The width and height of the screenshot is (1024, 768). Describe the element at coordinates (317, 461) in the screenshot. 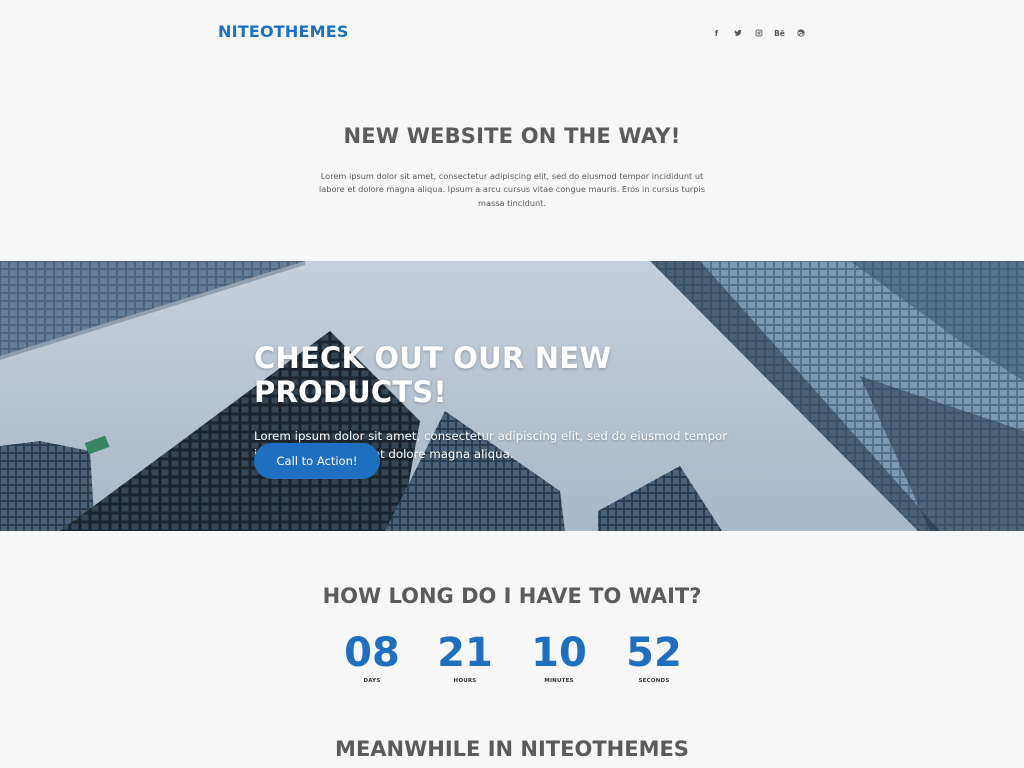

I see `call-to-action-button: Call to Action!` at that location.